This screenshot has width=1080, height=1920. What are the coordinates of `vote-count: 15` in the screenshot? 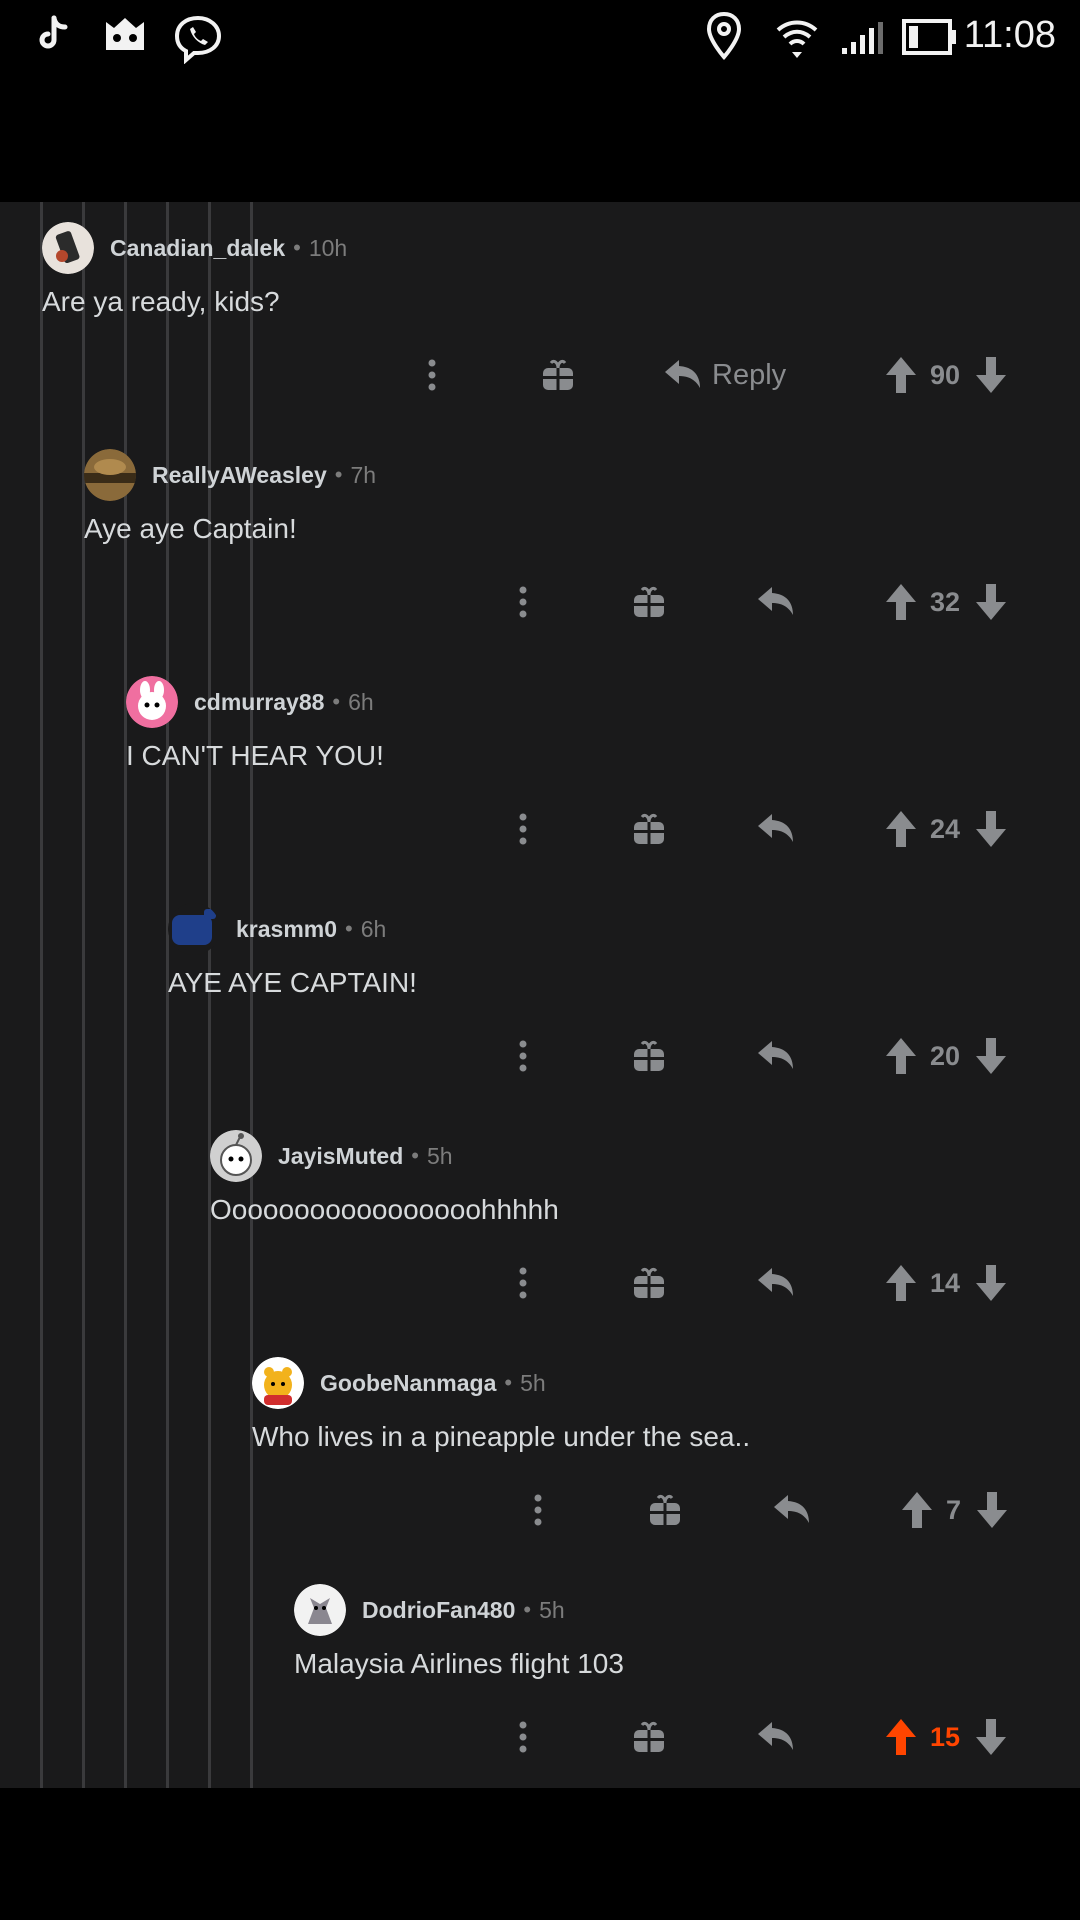 It's located at (945, 1736).